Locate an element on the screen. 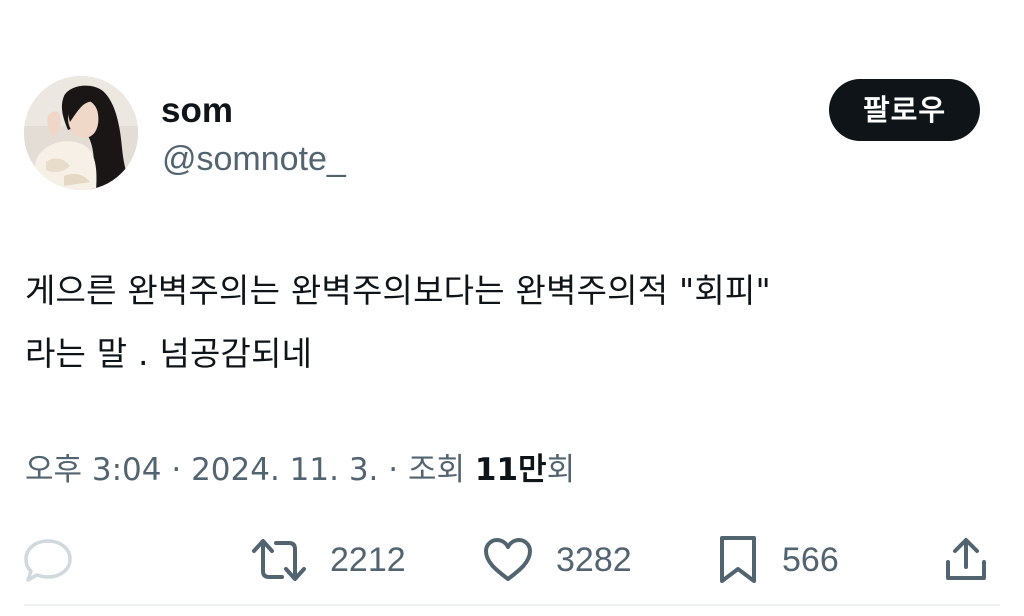  post-text-line: 게으른 완벽주의는 완벽주의보다는 완벽주의적 "회피" is located at coordinates (398, 290).